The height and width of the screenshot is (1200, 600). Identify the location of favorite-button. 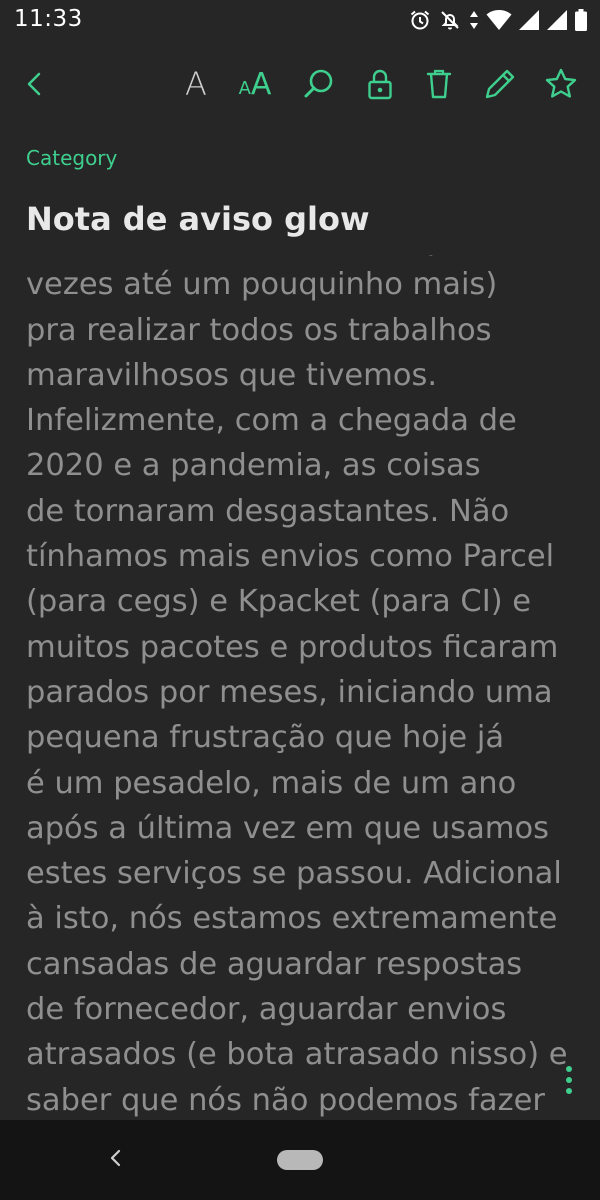
(561, 84).